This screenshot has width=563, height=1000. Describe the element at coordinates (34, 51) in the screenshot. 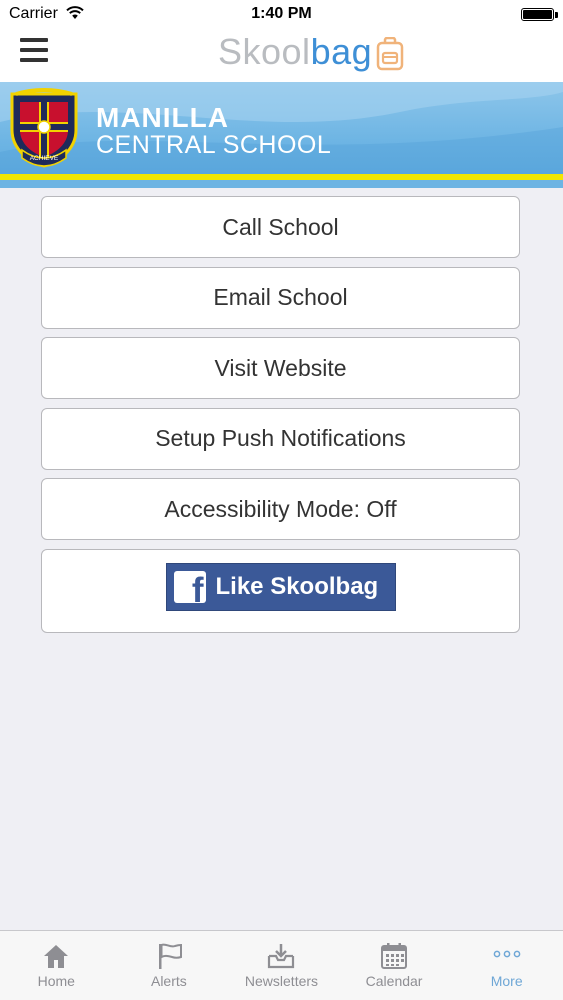

I see `hamburger-menu-icon` at that location.